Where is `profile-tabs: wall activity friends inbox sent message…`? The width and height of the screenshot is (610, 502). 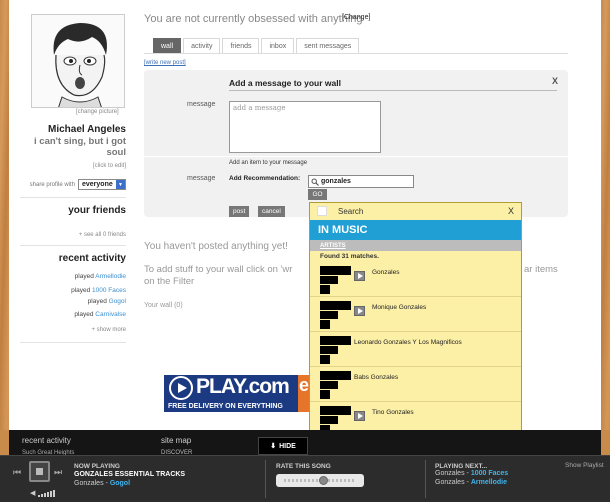
profile-tabs: wall activity friends inbox sent message… is located at coordinates (257, 45).